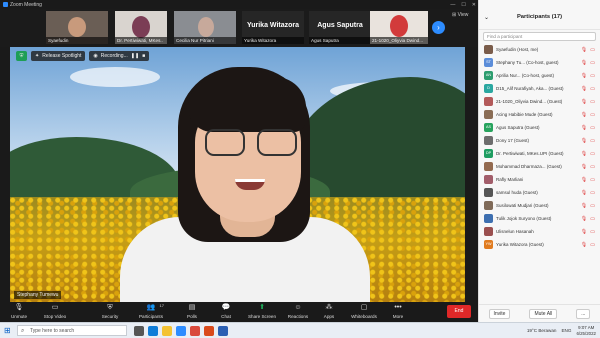 The width and height of the screenshot is (600, 338). I want to click on toolbar-label: Share Screen, so click(262, 316).